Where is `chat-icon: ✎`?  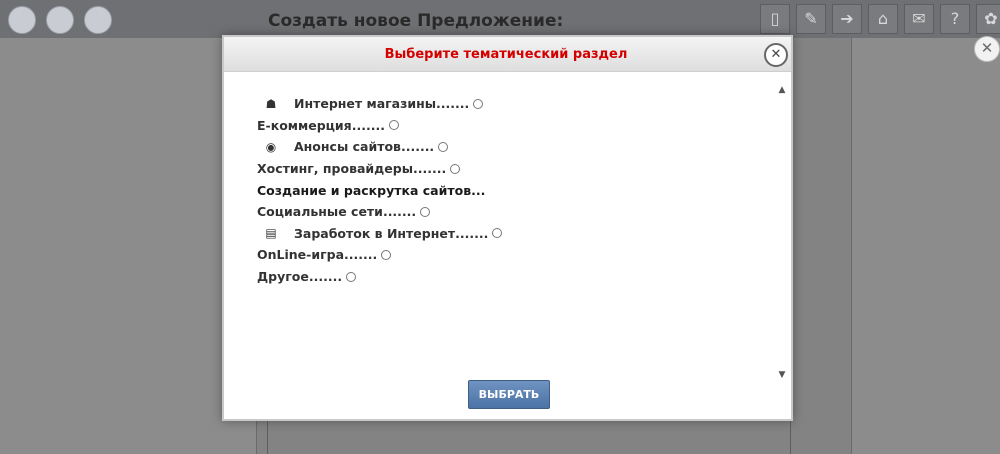 chat-icon: ✎ is located at coordinates (811, 19).